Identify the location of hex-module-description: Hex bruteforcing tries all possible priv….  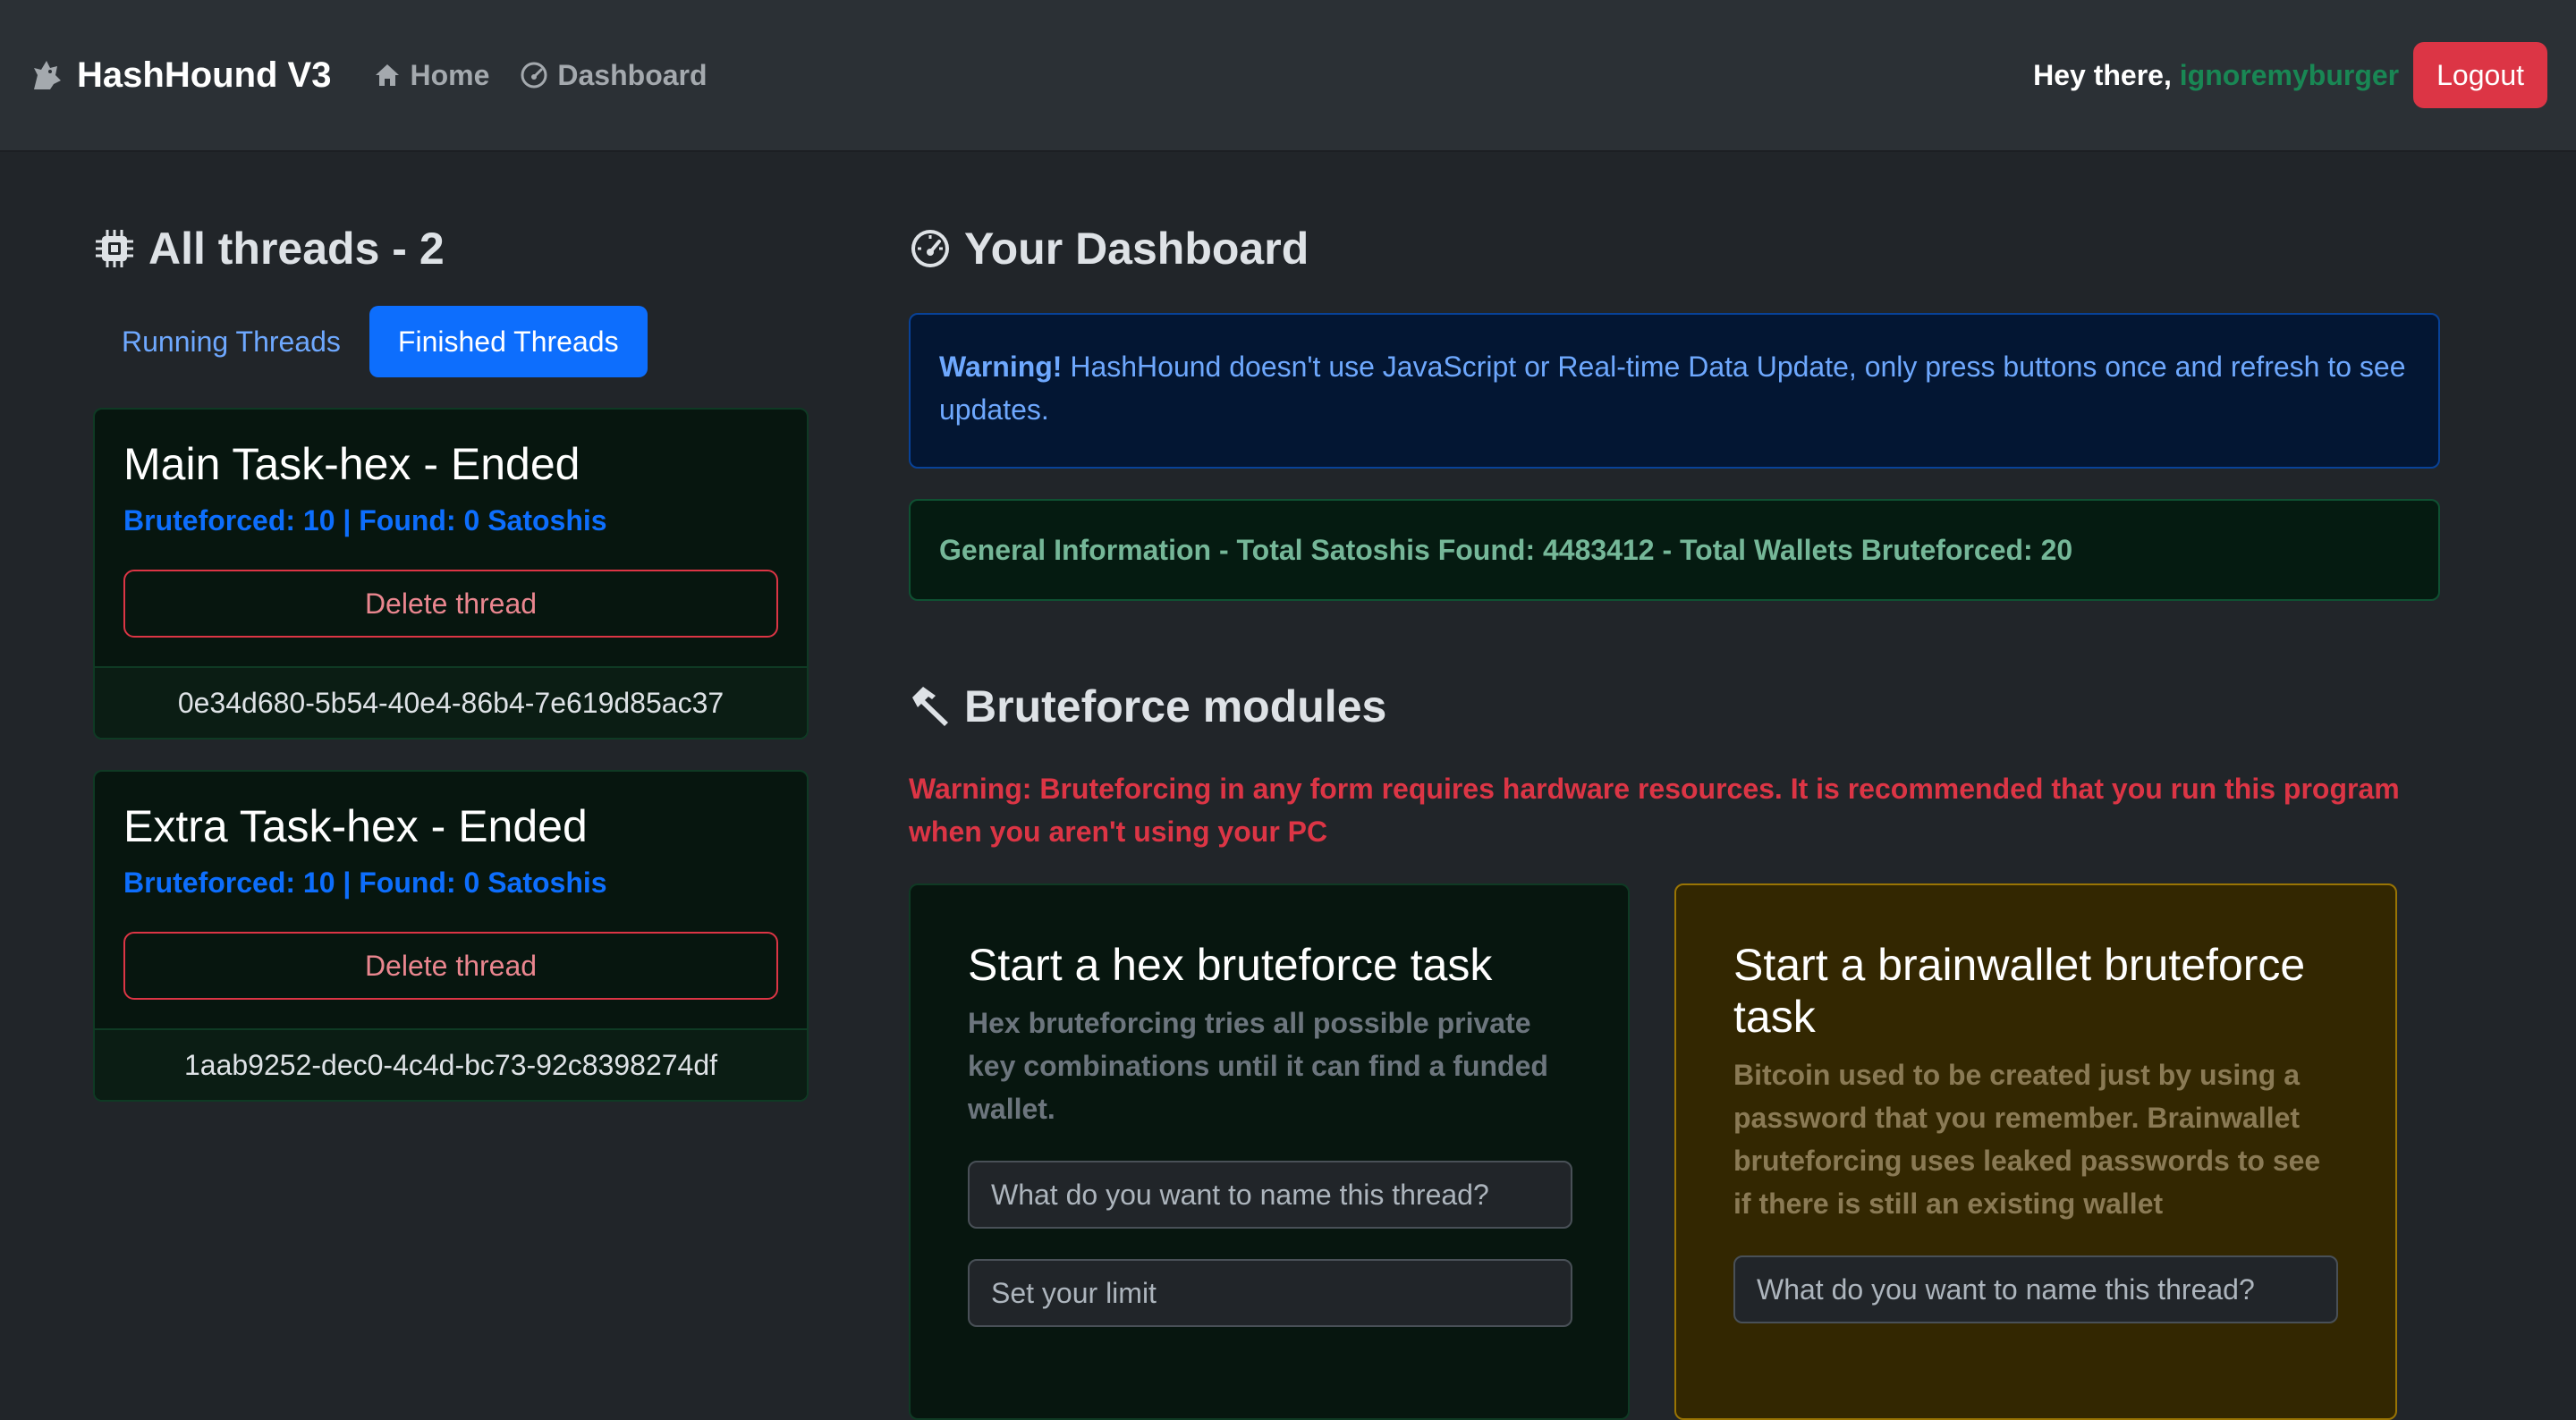
(1258, 1066).